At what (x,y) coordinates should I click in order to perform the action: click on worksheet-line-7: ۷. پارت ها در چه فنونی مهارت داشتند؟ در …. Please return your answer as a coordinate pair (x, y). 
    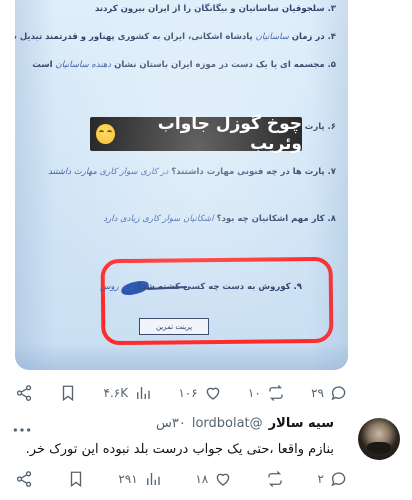
    Looking at the image, I should click on (192, 172).